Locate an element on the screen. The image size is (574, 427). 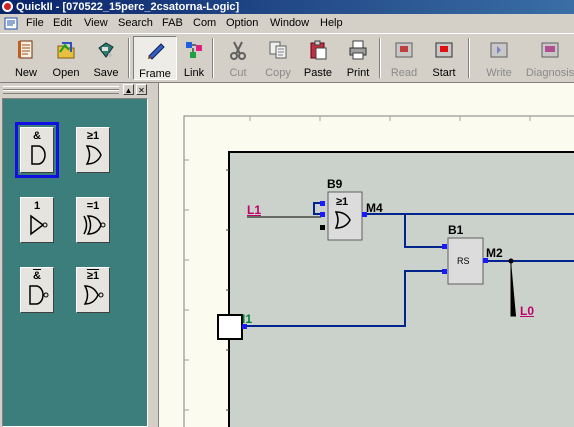
block-b9-symbol: ≥1 is located at coordinates (342, 202).